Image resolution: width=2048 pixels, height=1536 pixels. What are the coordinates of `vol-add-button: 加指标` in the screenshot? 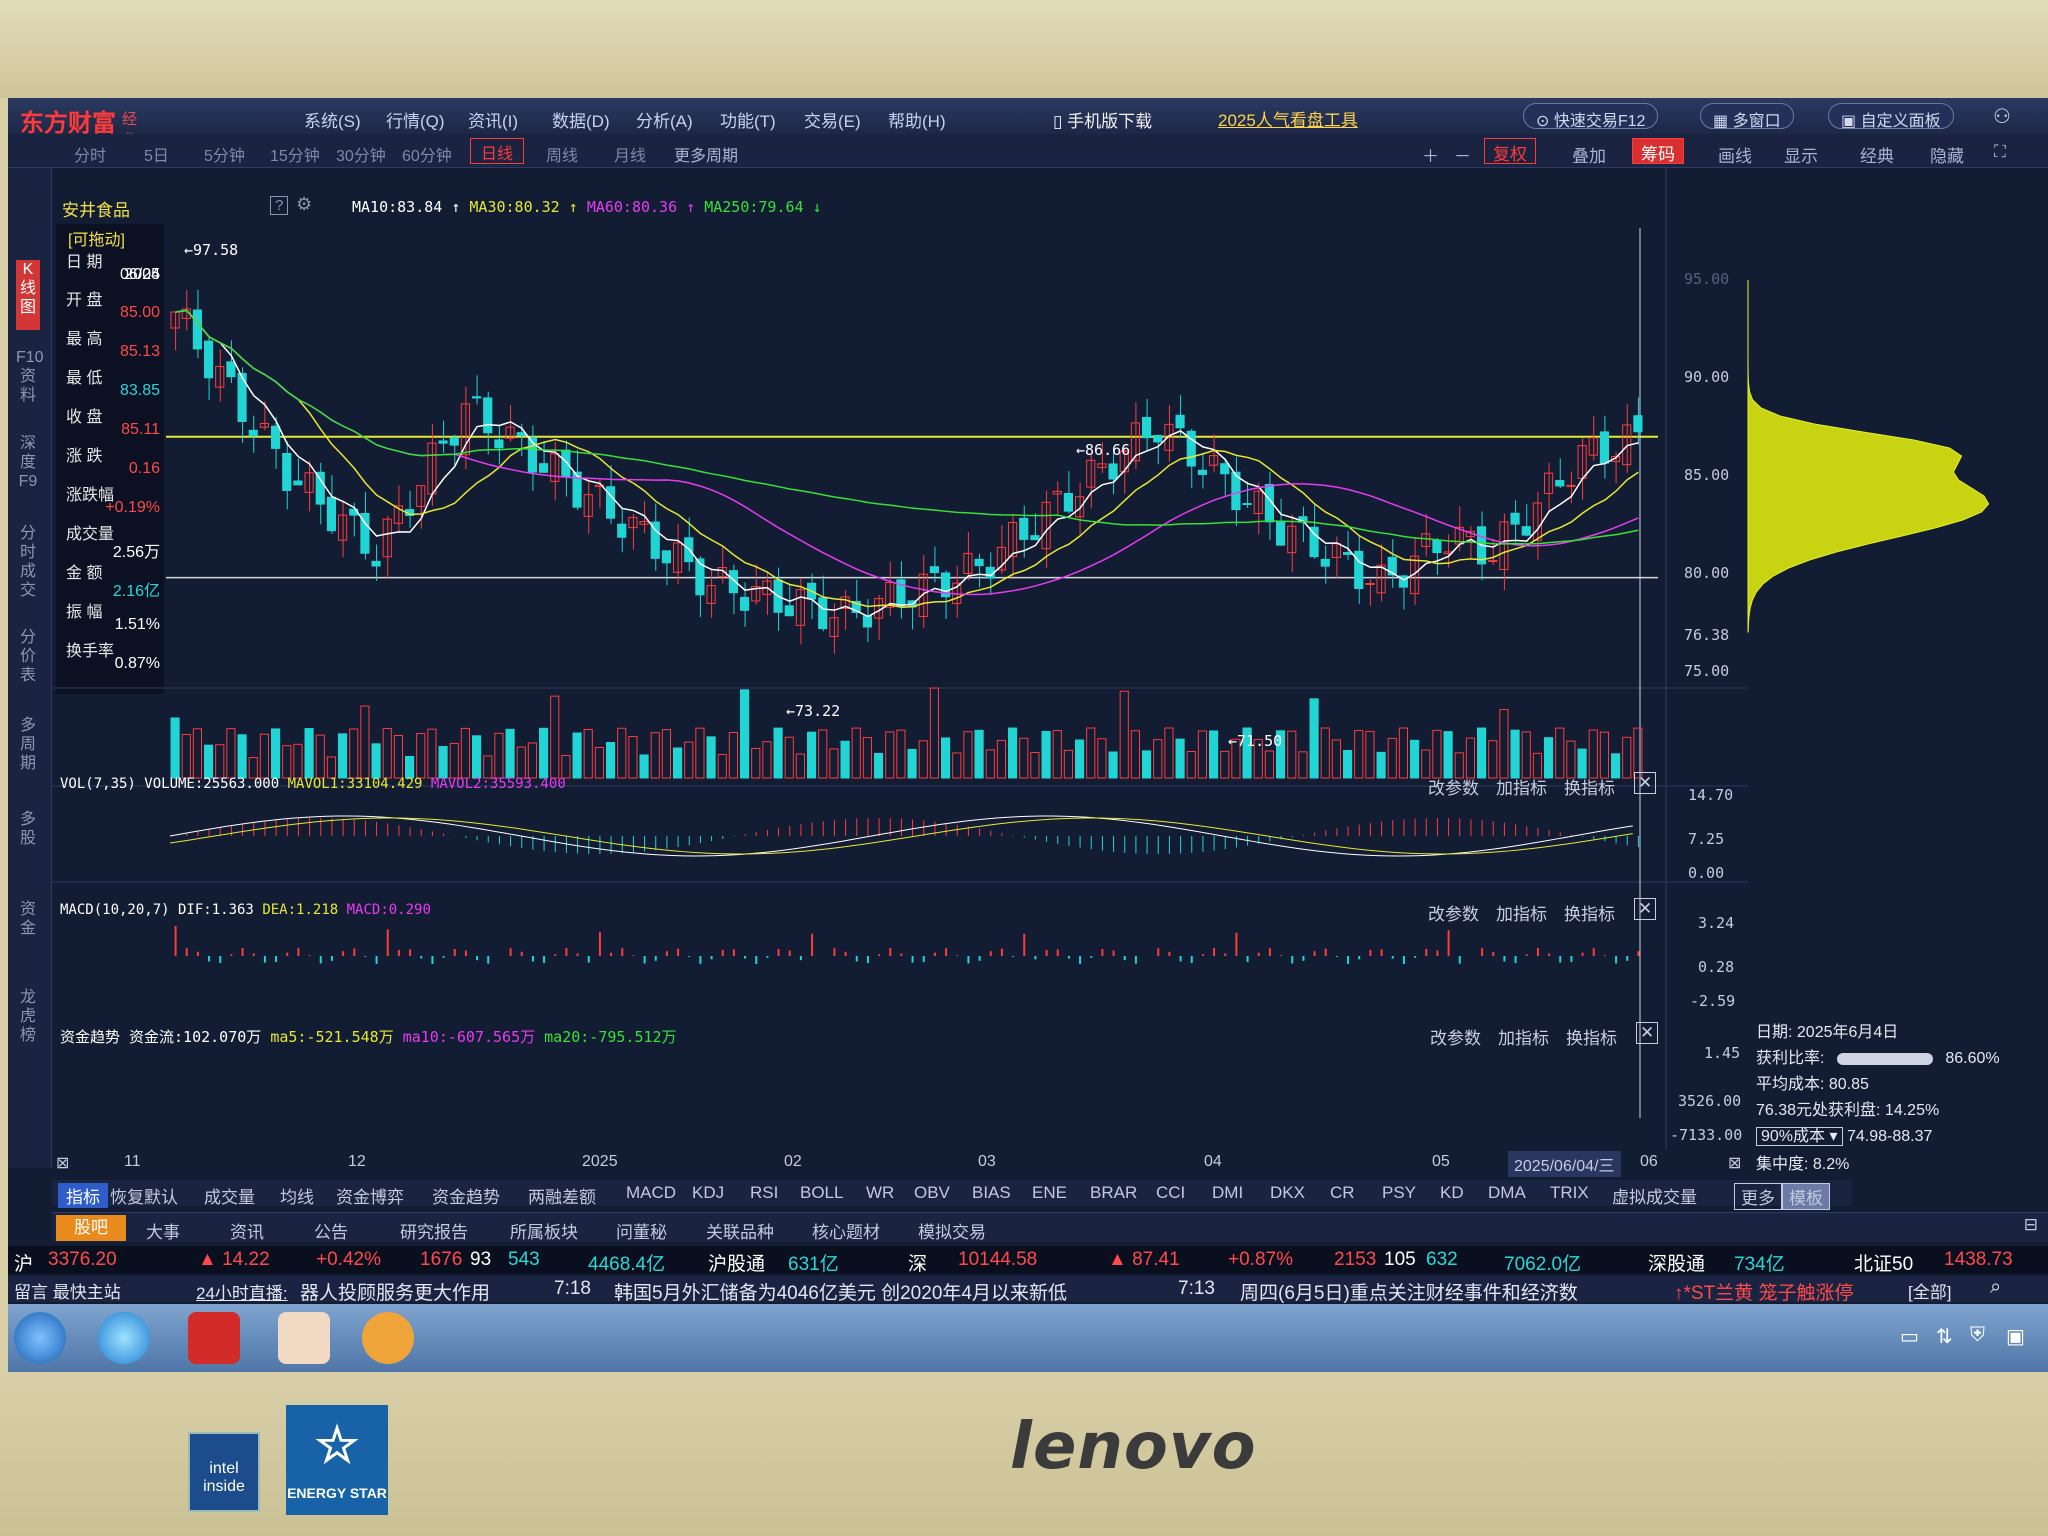 It's located at (1521, 786).